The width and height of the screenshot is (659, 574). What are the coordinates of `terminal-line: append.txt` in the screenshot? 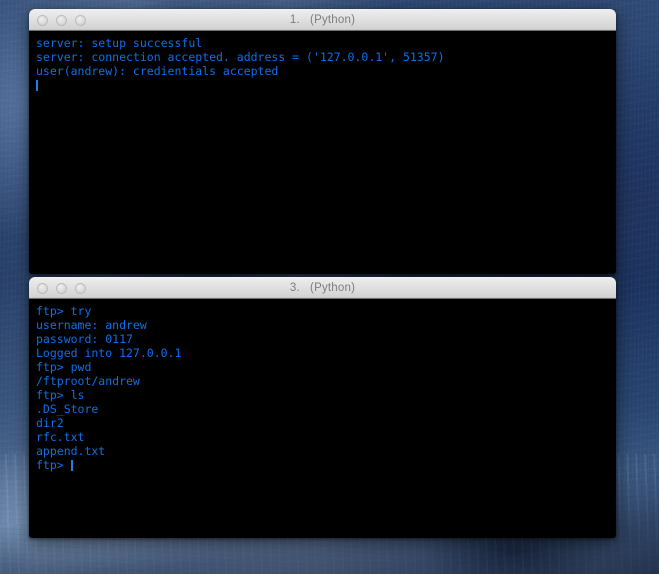 It's located at (71, 451).